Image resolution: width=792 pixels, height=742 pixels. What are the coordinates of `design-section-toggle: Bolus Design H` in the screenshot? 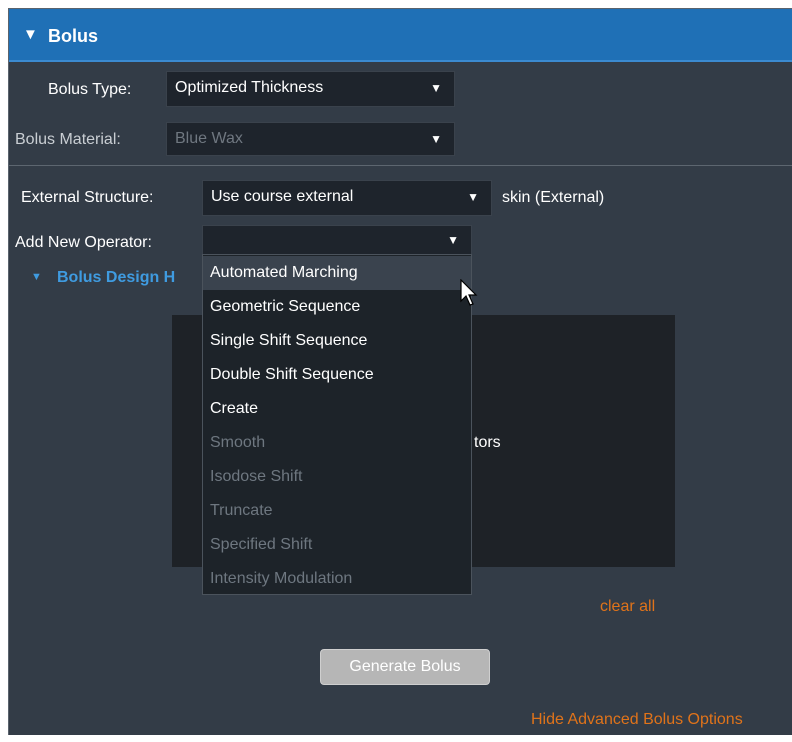 It's located at (116, 278).